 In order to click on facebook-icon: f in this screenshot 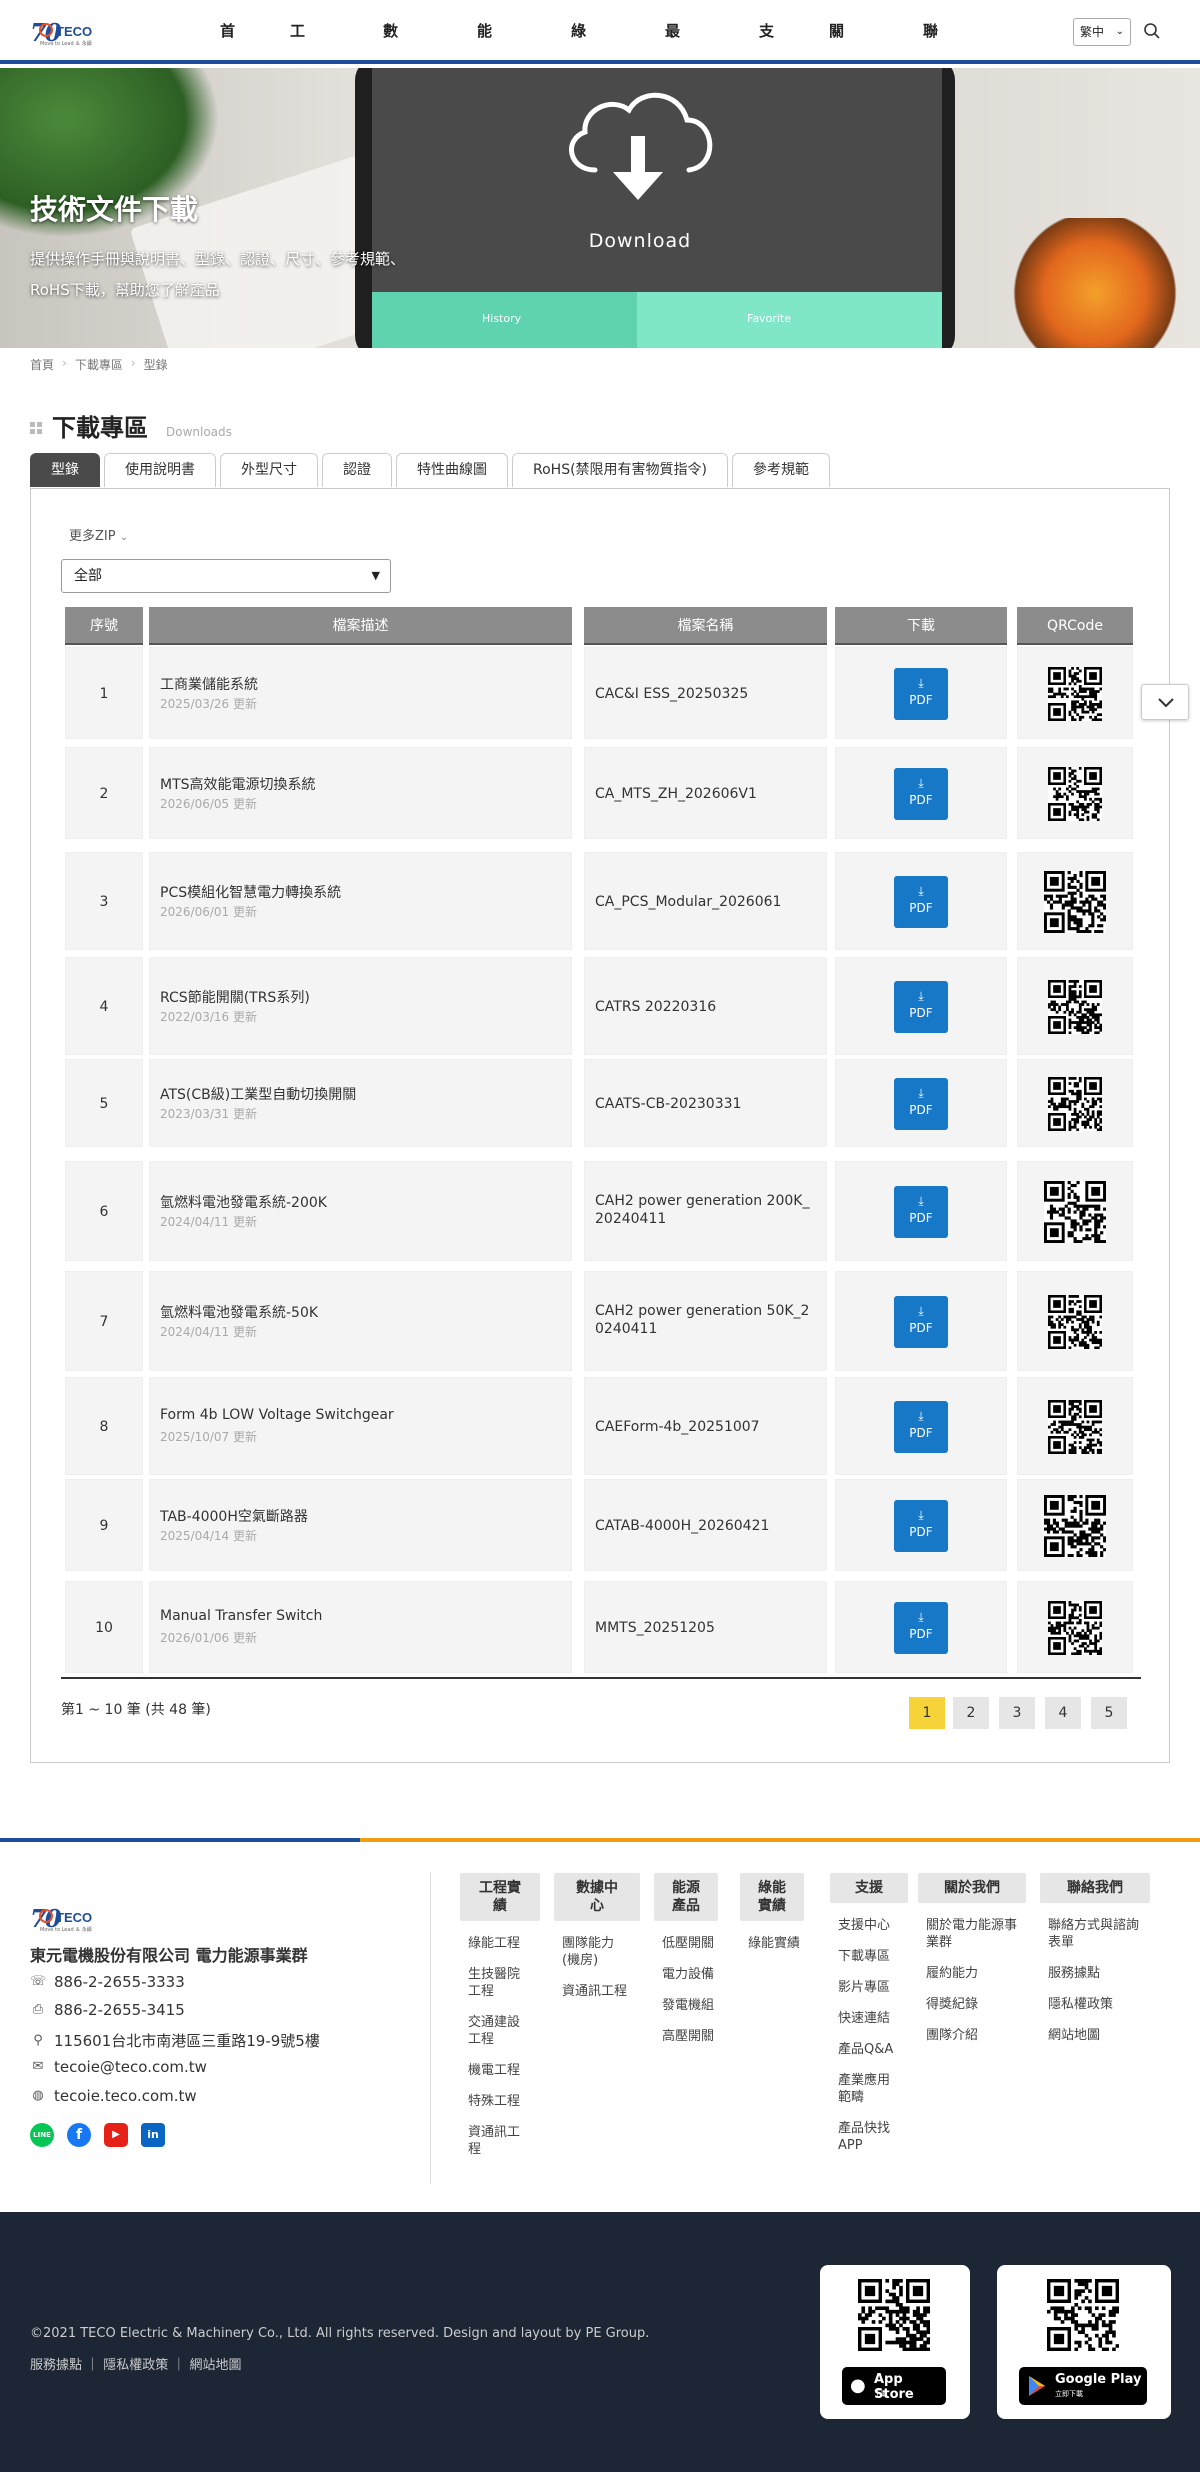, I will do `click(79, 2135)`.